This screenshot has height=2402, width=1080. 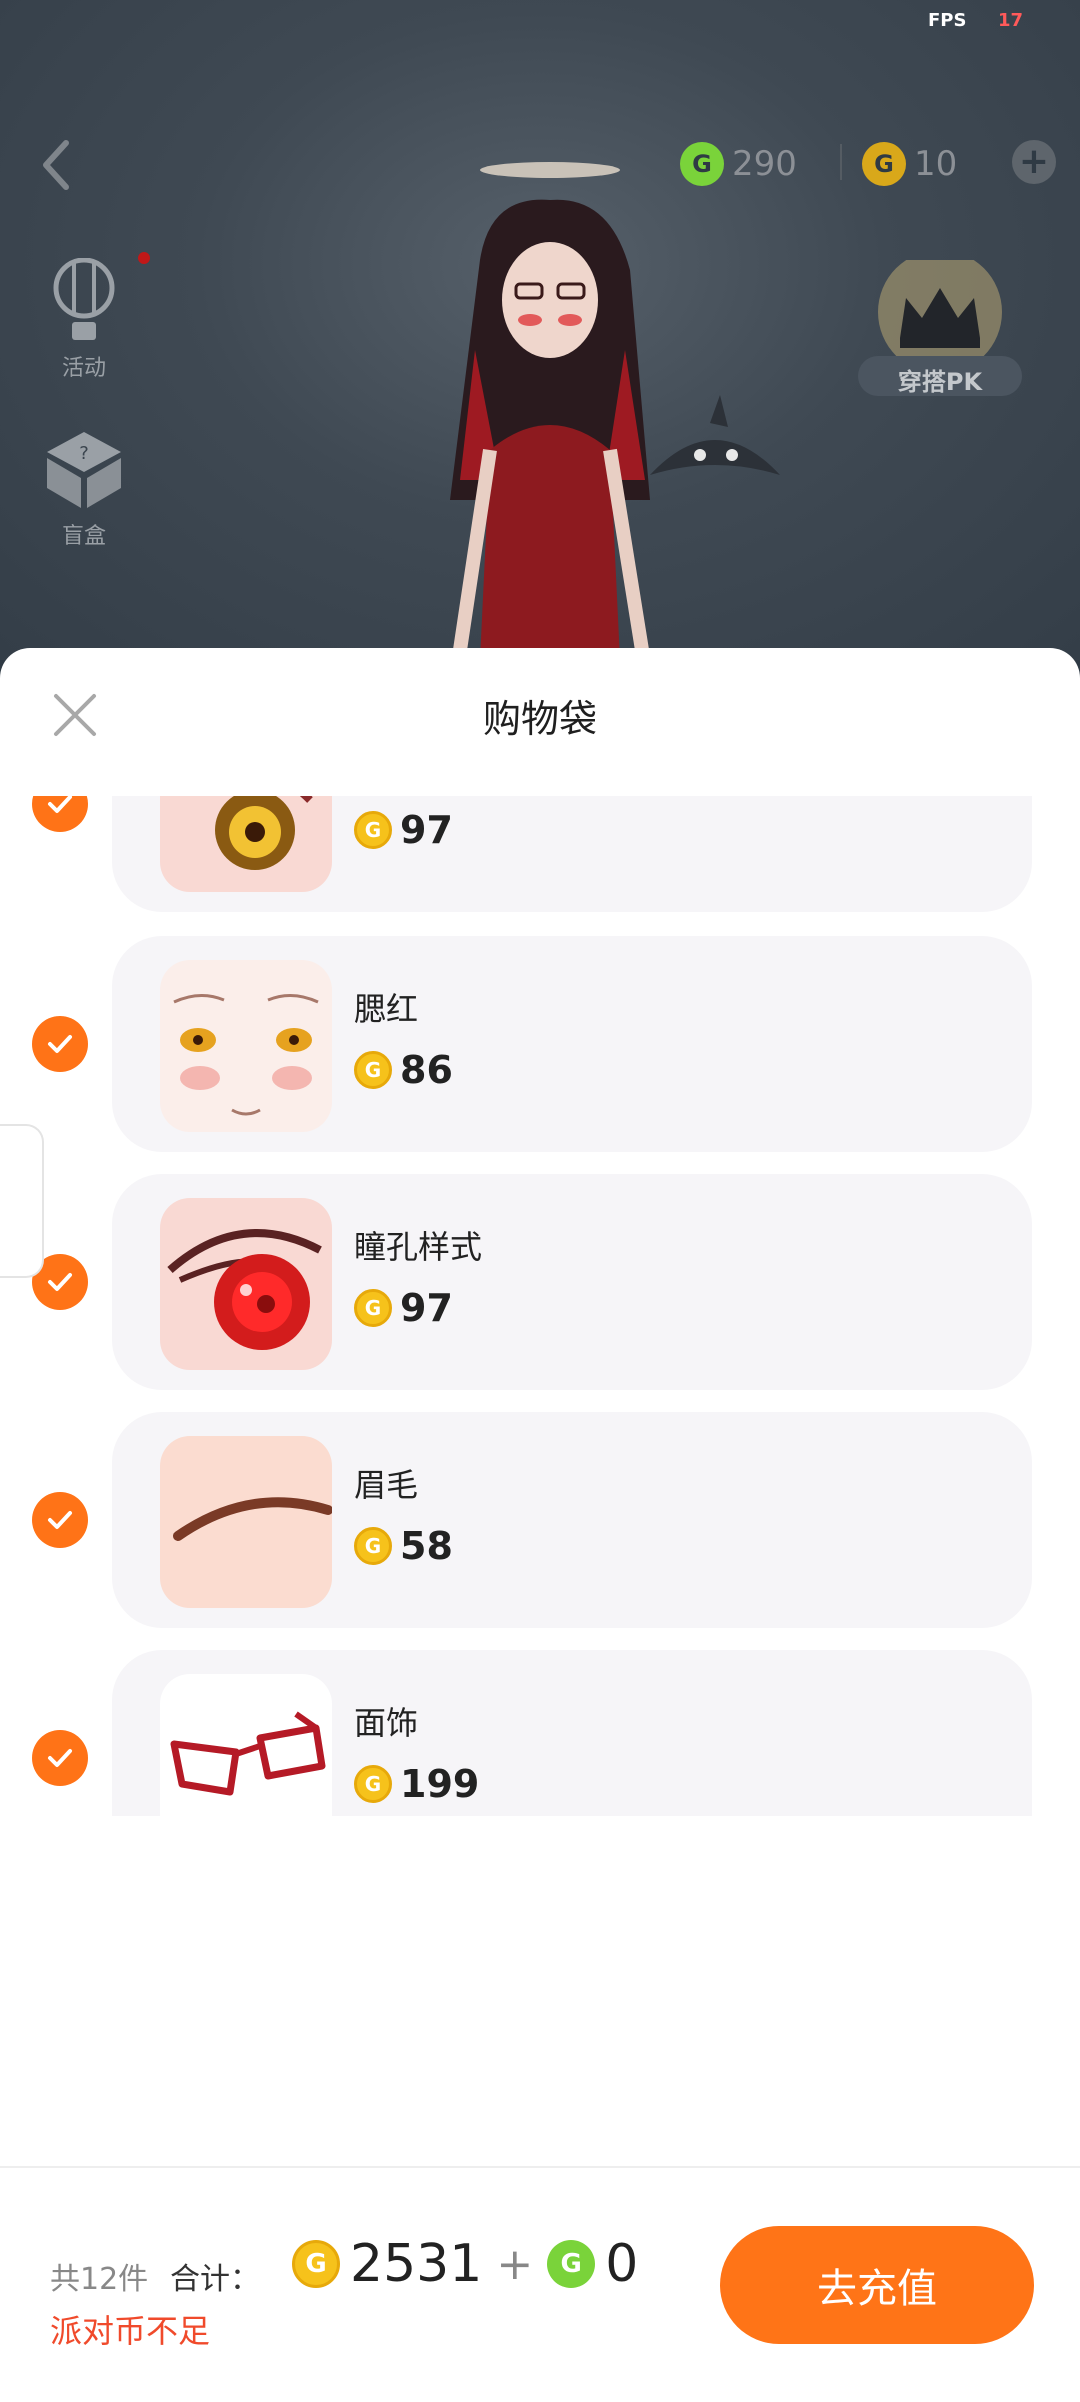 I want to click on item-price: G 58, so click(x=403, y=1546).